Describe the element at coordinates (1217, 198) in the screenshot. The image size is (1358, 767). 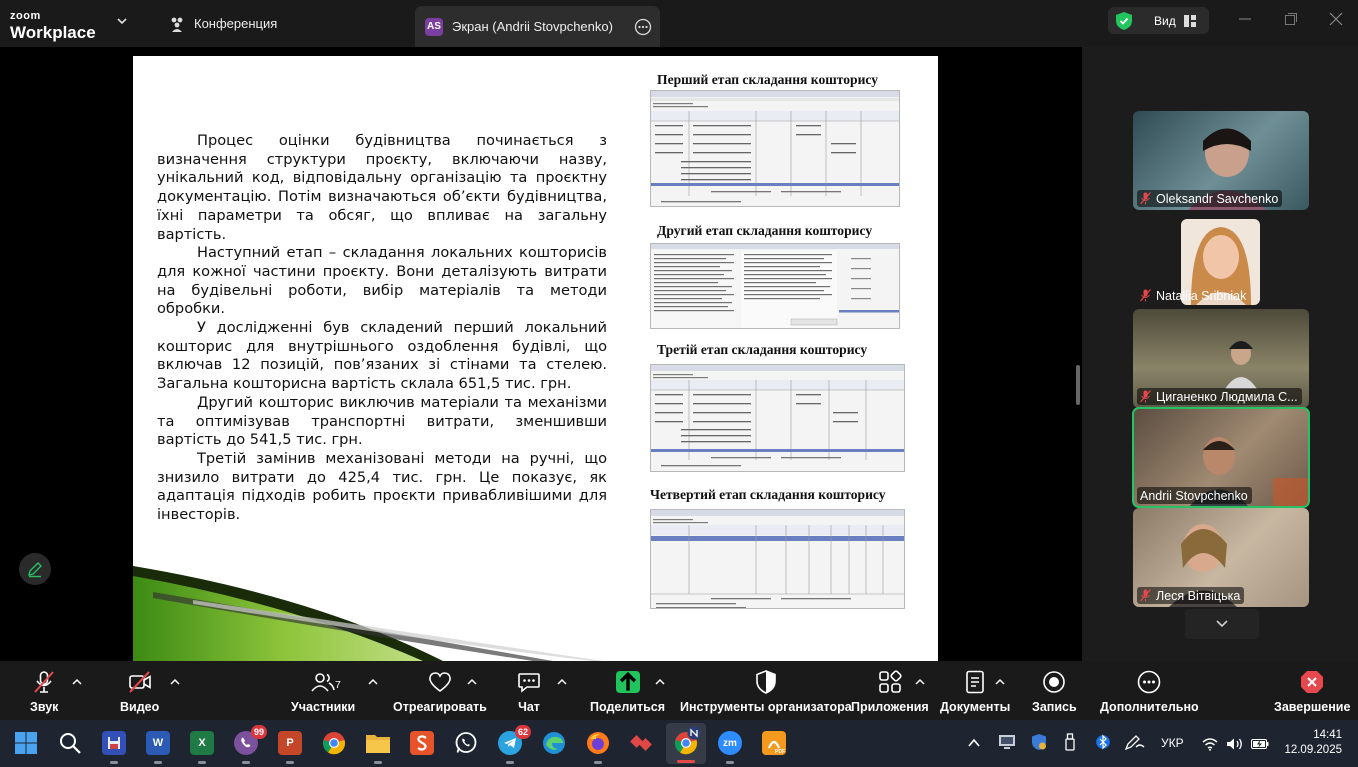
I see `participant-name-label: Oleksandr Savchenko` at that location.